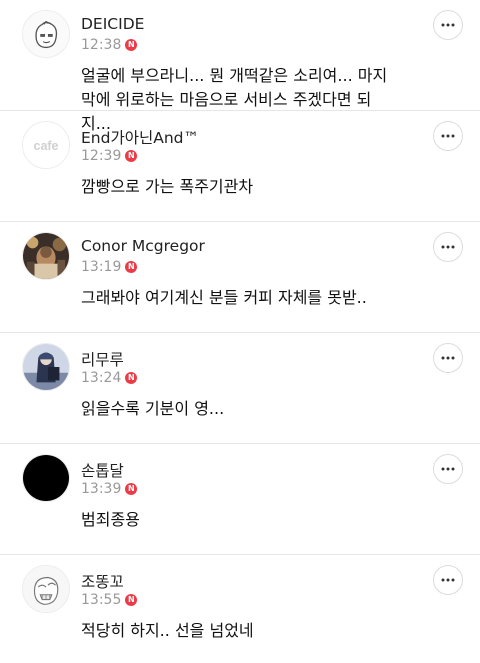 The height and width of the screenshot is (663, 480). I want to click on comment-text: 그래봐야 여기계신 분들 커피 자체를 못받.., so click(224, 297).